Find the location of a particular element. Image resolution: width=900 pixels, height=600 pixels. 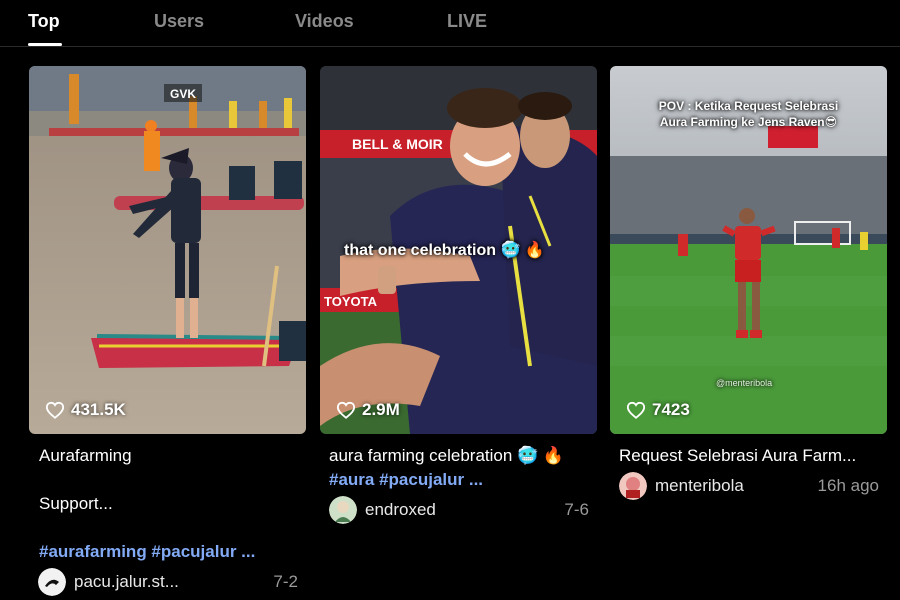

stadium-banner-text: BELL & MOIR is located at coordinates (397, 144).